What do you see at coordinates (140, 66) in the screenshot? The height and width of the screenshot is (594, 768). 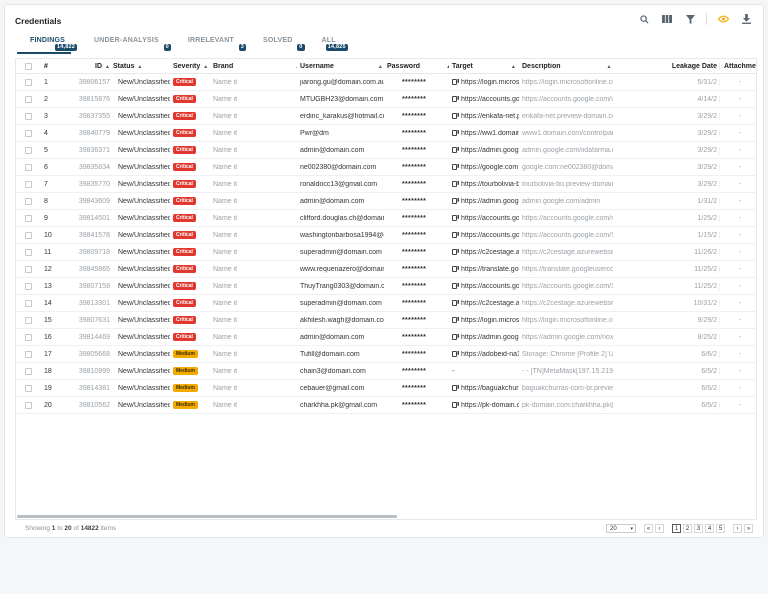 I see `col-status: Status ▲` at bounding box center [140, 66].